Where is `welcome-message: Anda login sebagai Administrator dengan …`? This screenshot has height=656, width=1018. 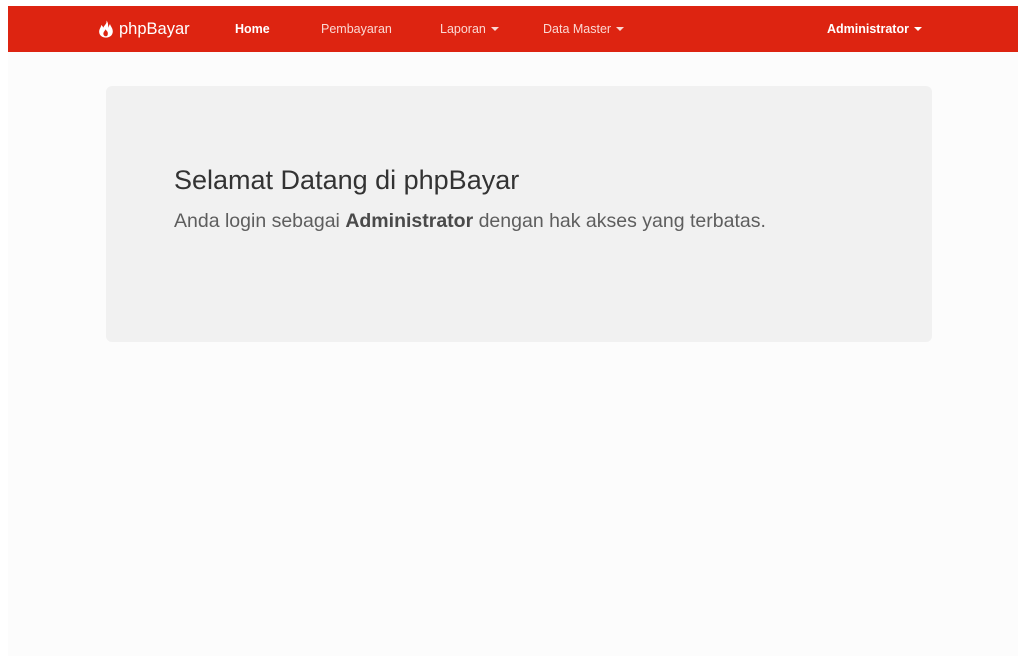
welcome-message: Anda login sebagai Administrator dengan … is located at coordinates (494, 221).